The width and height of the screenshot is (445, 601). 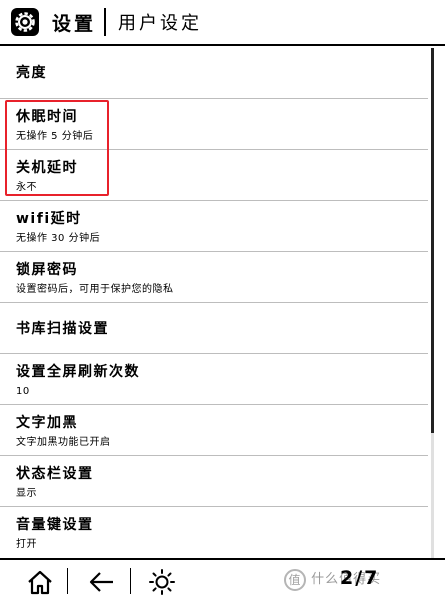 What do you see at coordinates (31, 73) in the screenshot?
I see `setting-title: 亮度` at bounding box center [31, 73].